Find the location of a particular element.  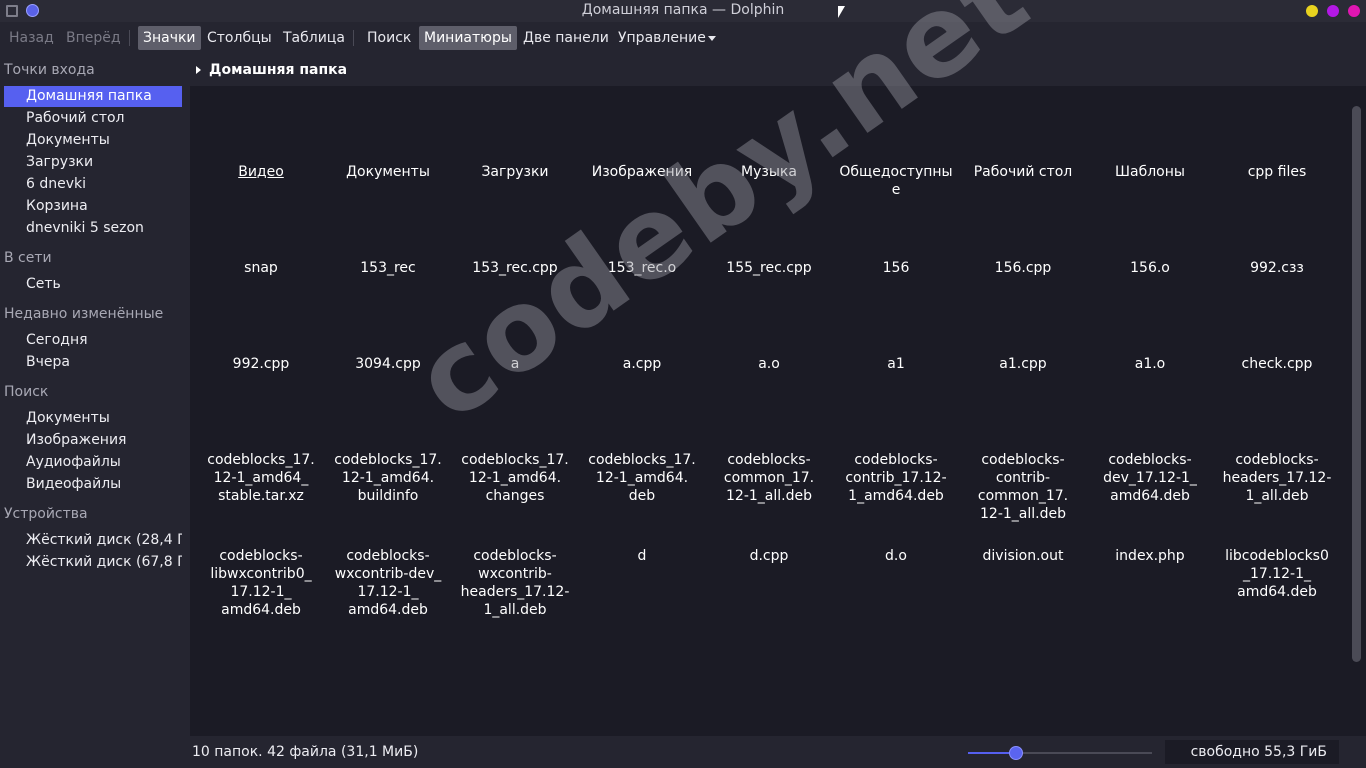

file-name-line: d.o is located at coordinates (896, 556).